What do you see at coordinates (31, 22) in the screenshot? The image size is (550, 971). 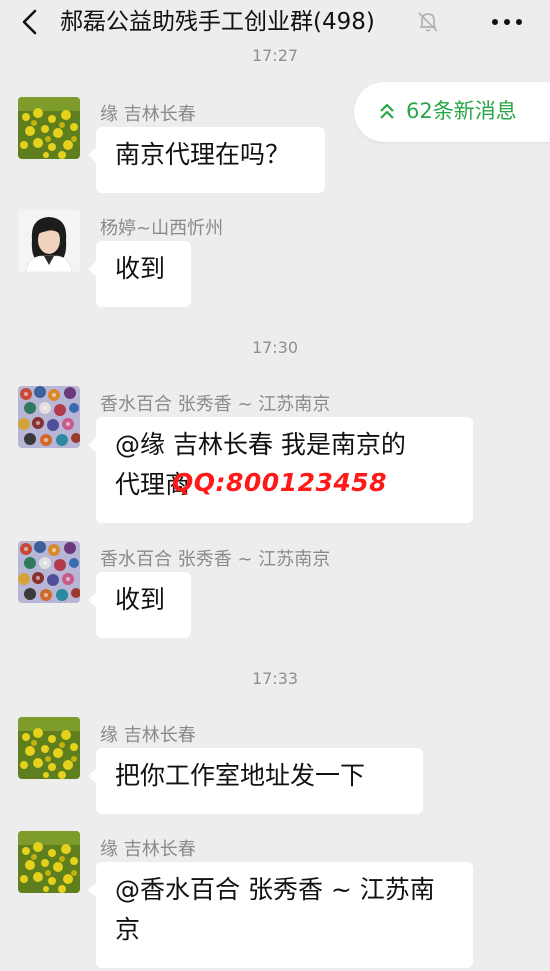 I see `chevron-left-icon` at bounding box center [31, 22].